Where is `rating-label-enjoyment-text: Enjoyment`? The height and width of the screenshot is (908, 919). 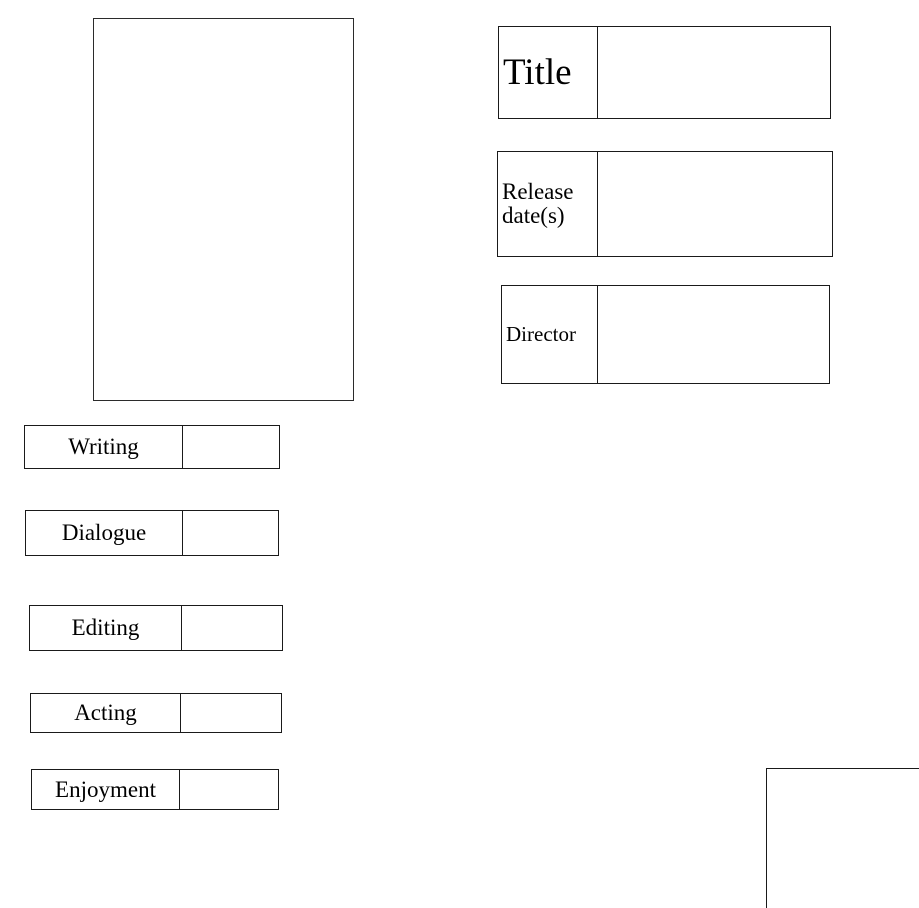 rating-label-enjoyment-text: Enjoyment is located at coordinates (105, 789).